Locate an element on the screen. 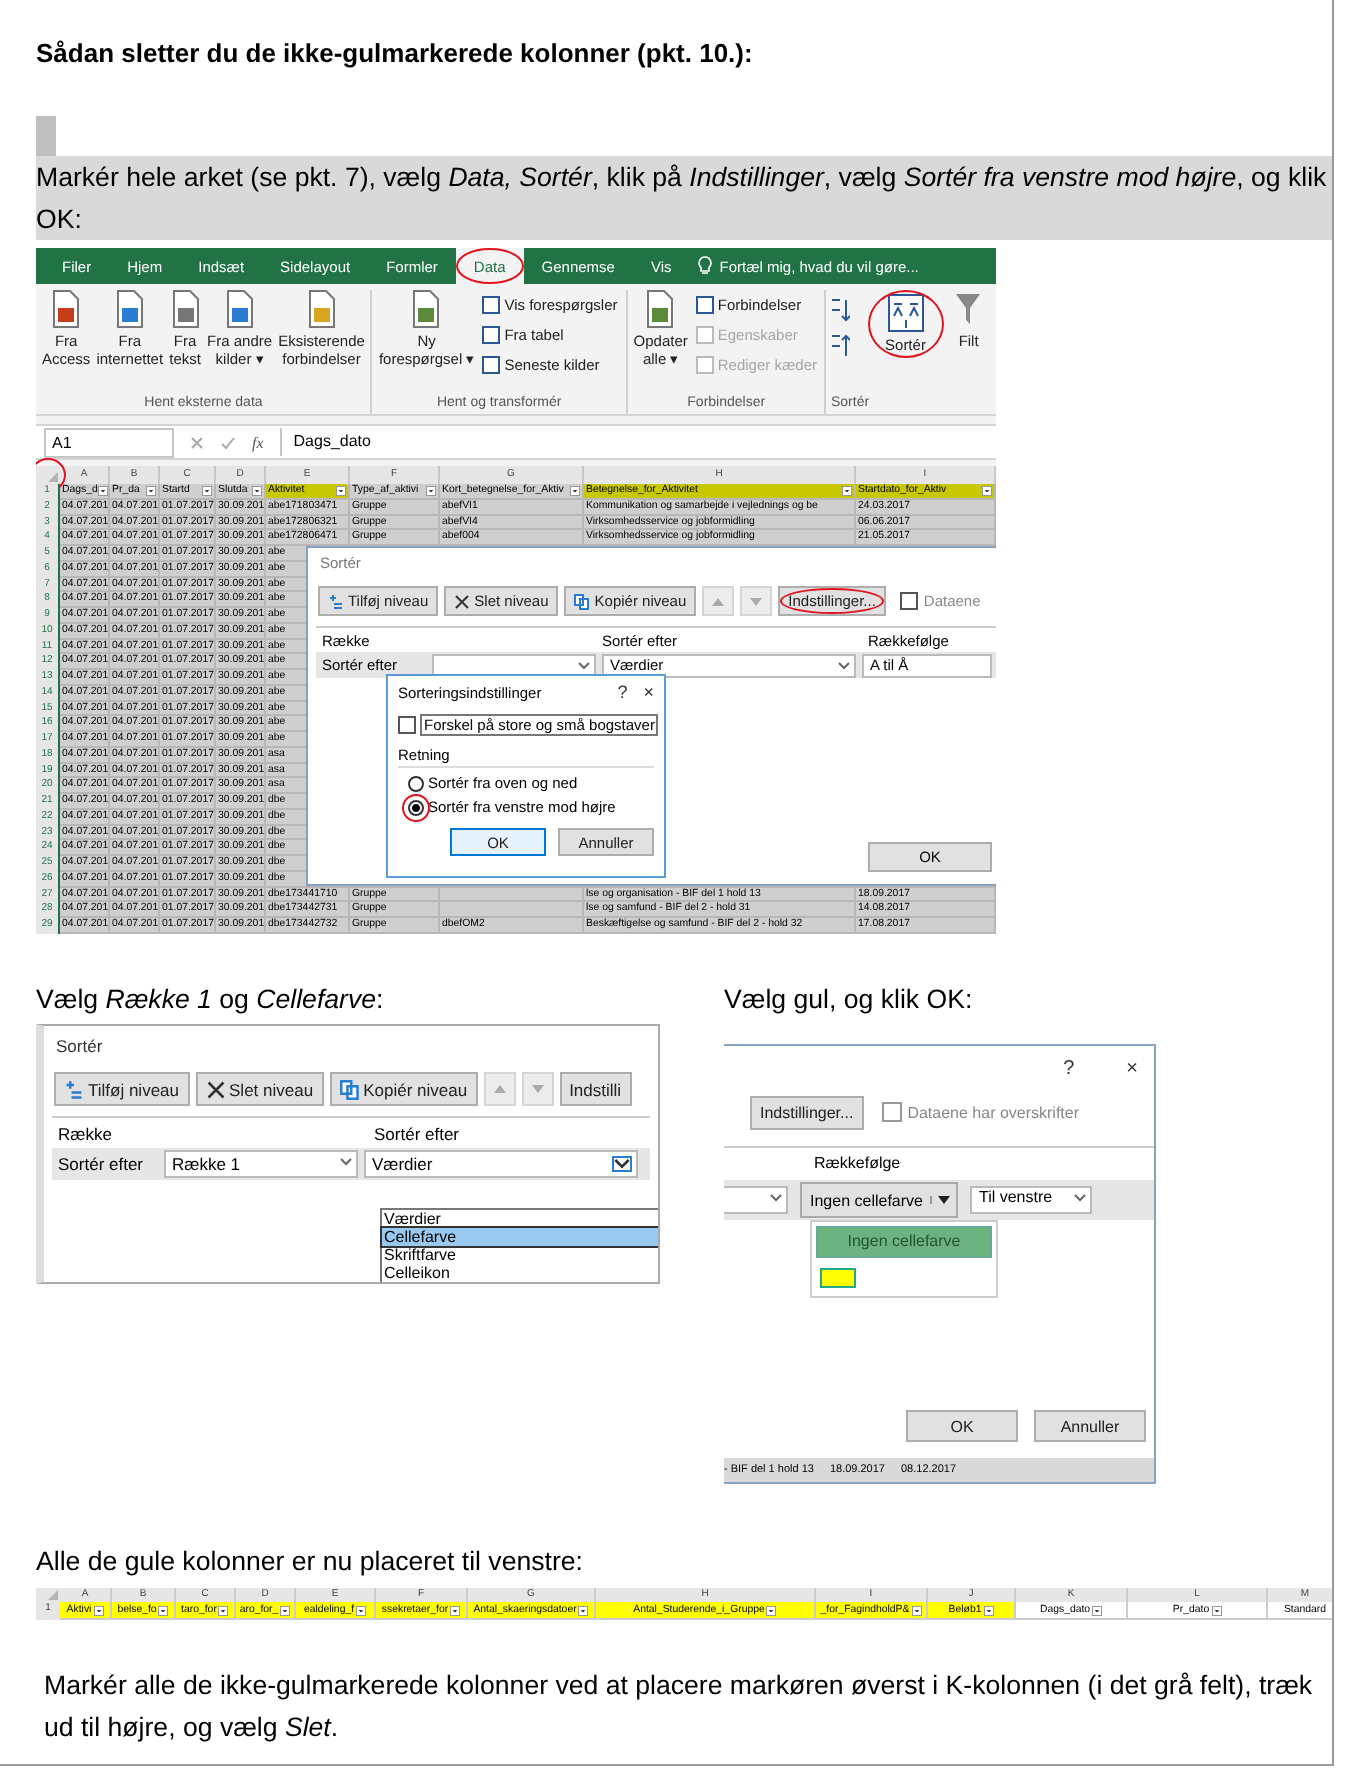 The height and width of the screenshot is (1770, 1358). row-label: Sortér efter is located at coordinates (101, 1164).